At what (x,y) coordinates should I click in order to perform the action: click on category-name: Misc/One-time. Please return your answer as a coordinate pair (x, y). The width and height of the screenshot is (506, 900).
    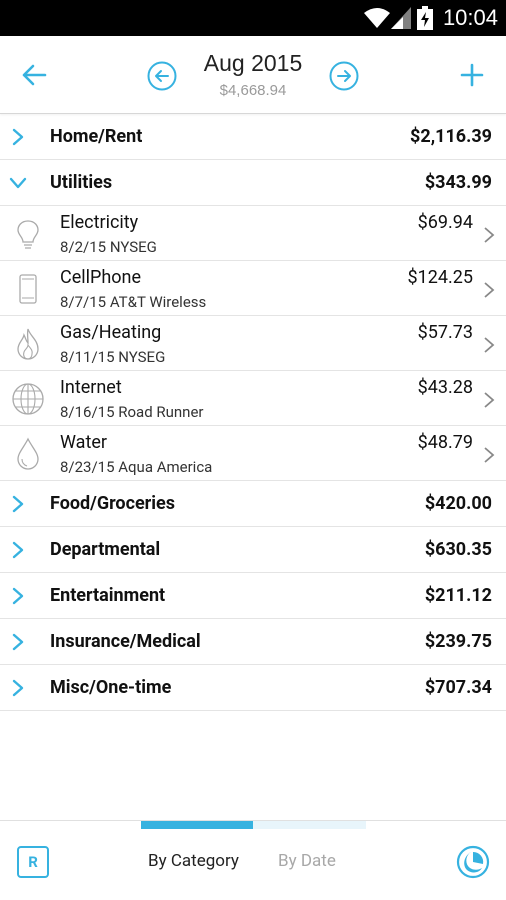
    Looking at the image, I should click on (111, 687).